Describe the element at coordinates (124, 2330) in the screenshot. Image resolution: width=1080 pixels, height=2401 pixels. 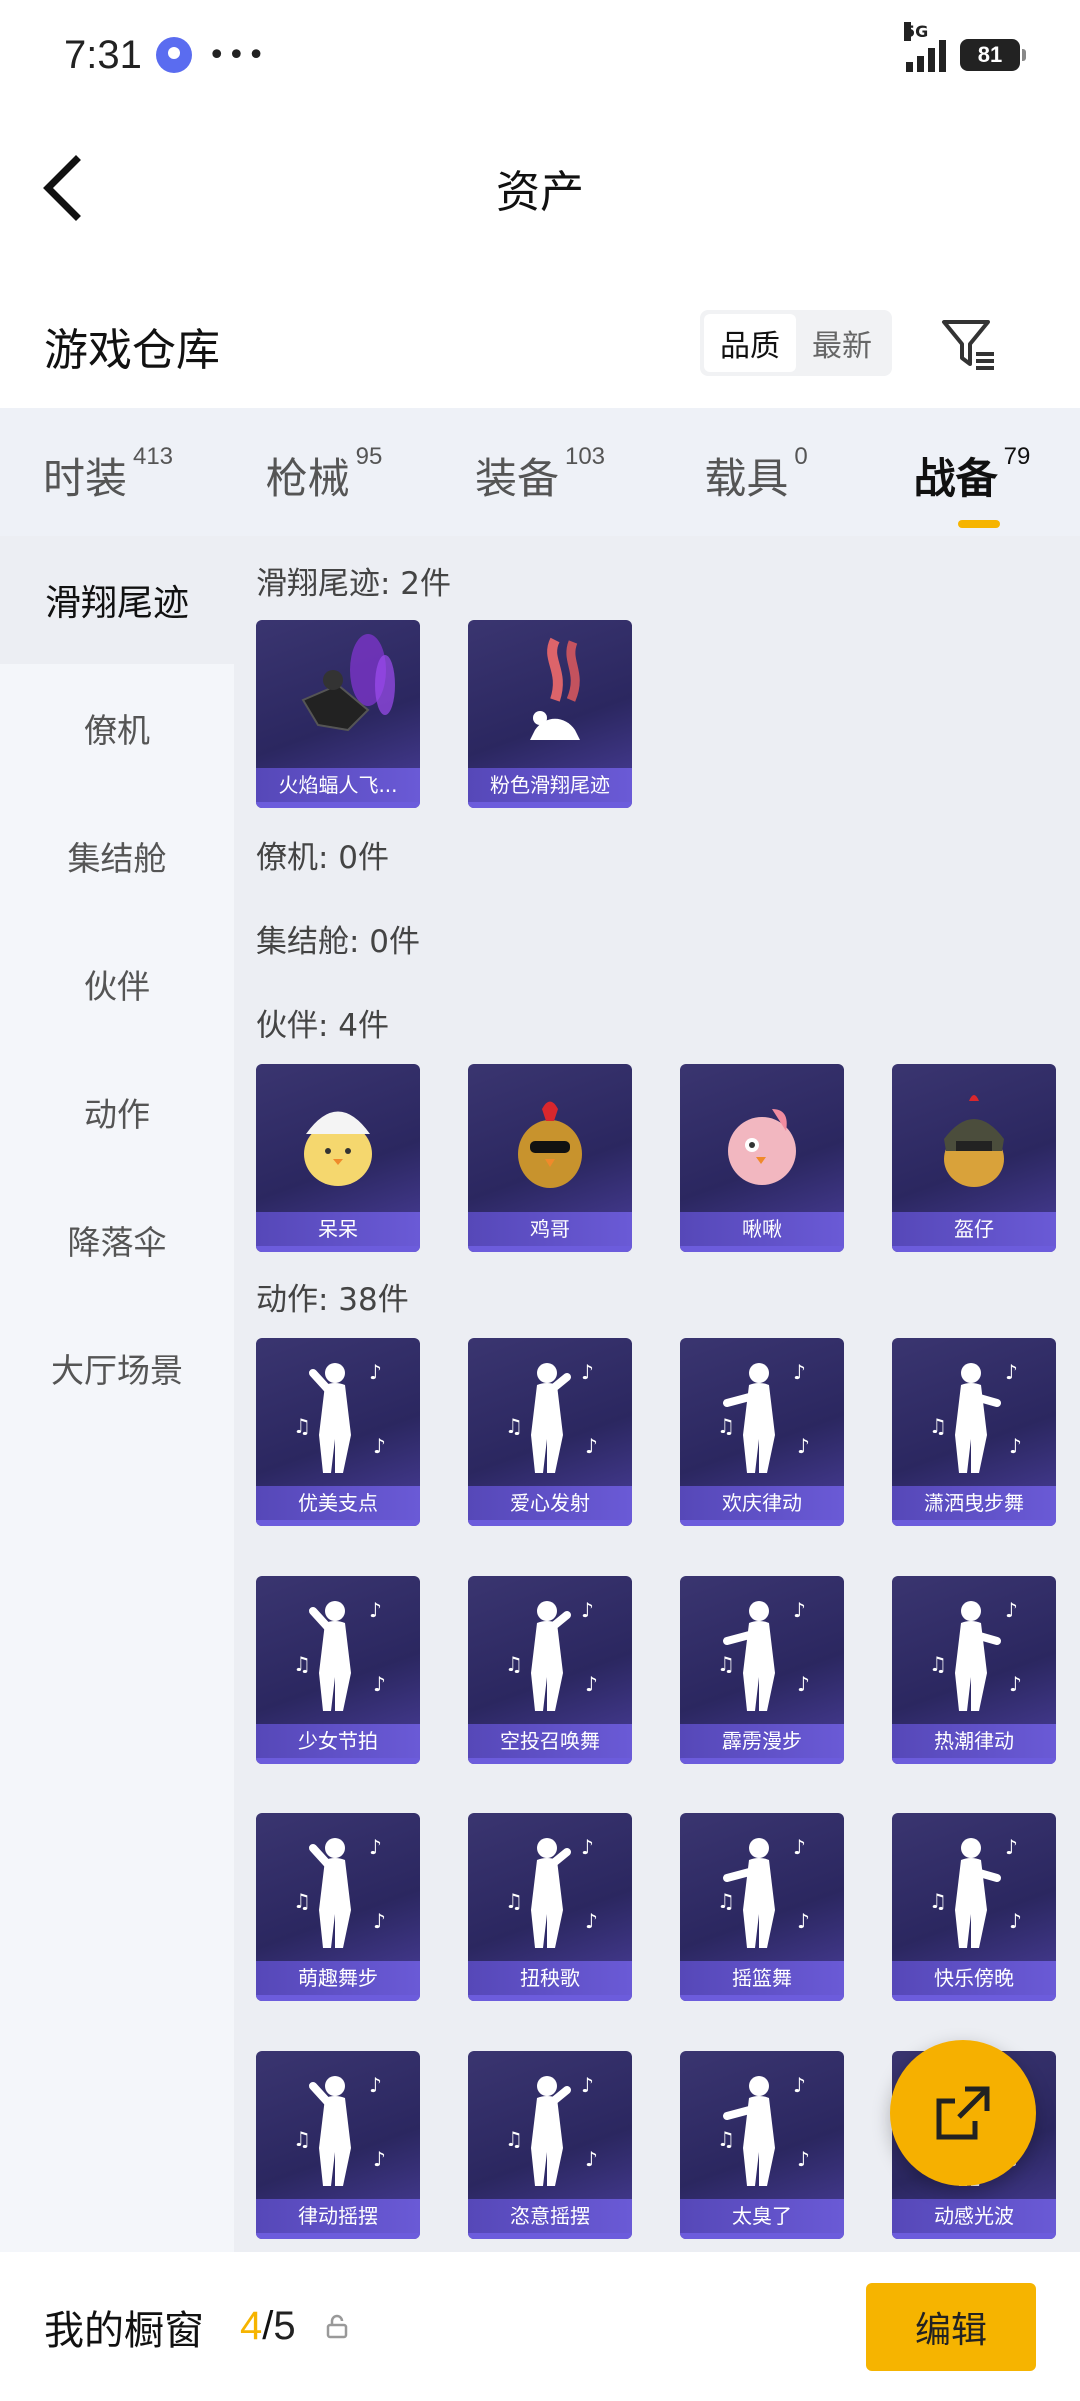
I see `showcase-label: 我的橱窗` at that location.